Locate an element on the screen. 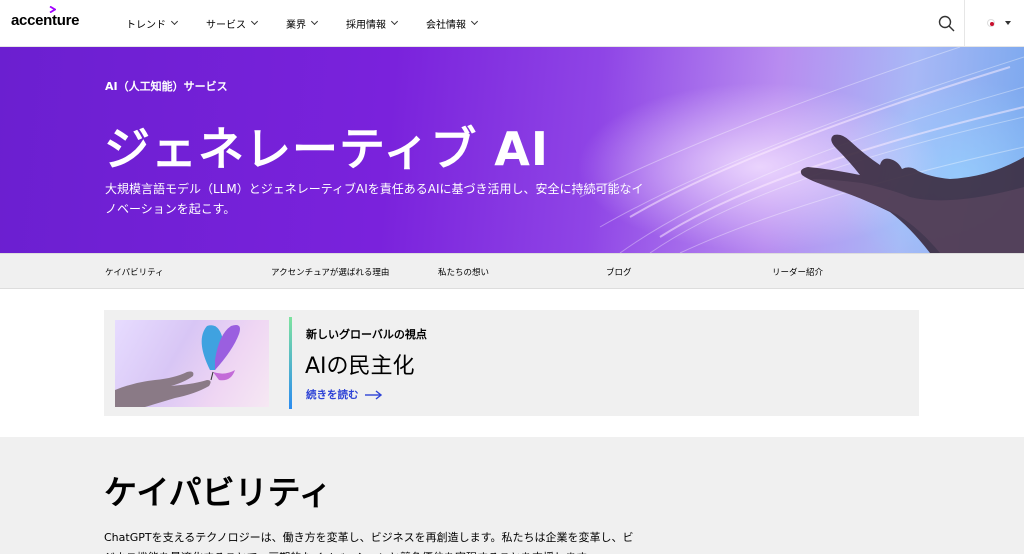 This screenshot has height=554, width=1024. accenture-logo: accenture is located at coordinates (45, 20).